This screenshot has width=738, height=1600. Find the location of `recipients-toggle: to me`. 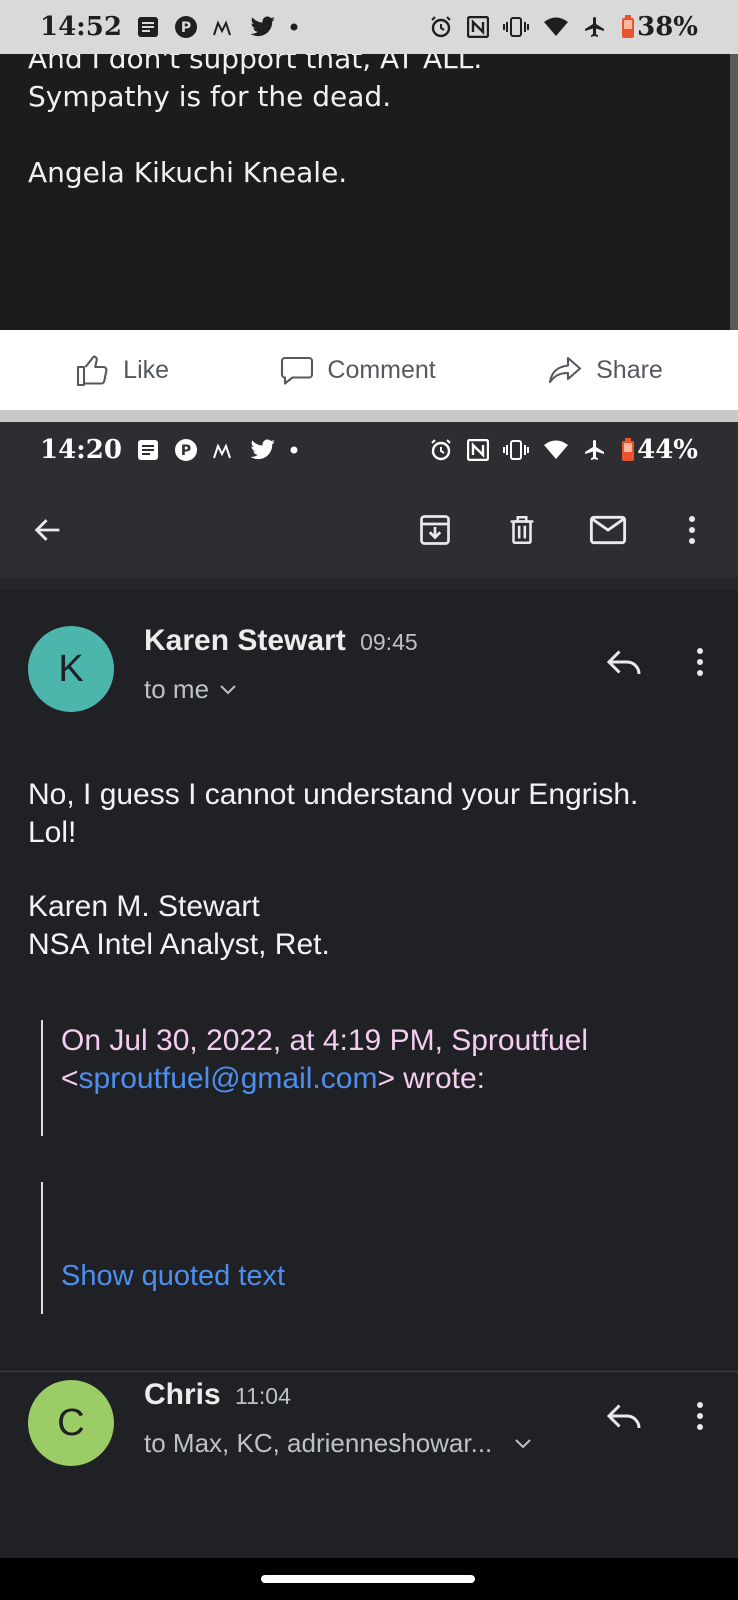

recipients-toggle: to me is located at coordinates (190, 689).